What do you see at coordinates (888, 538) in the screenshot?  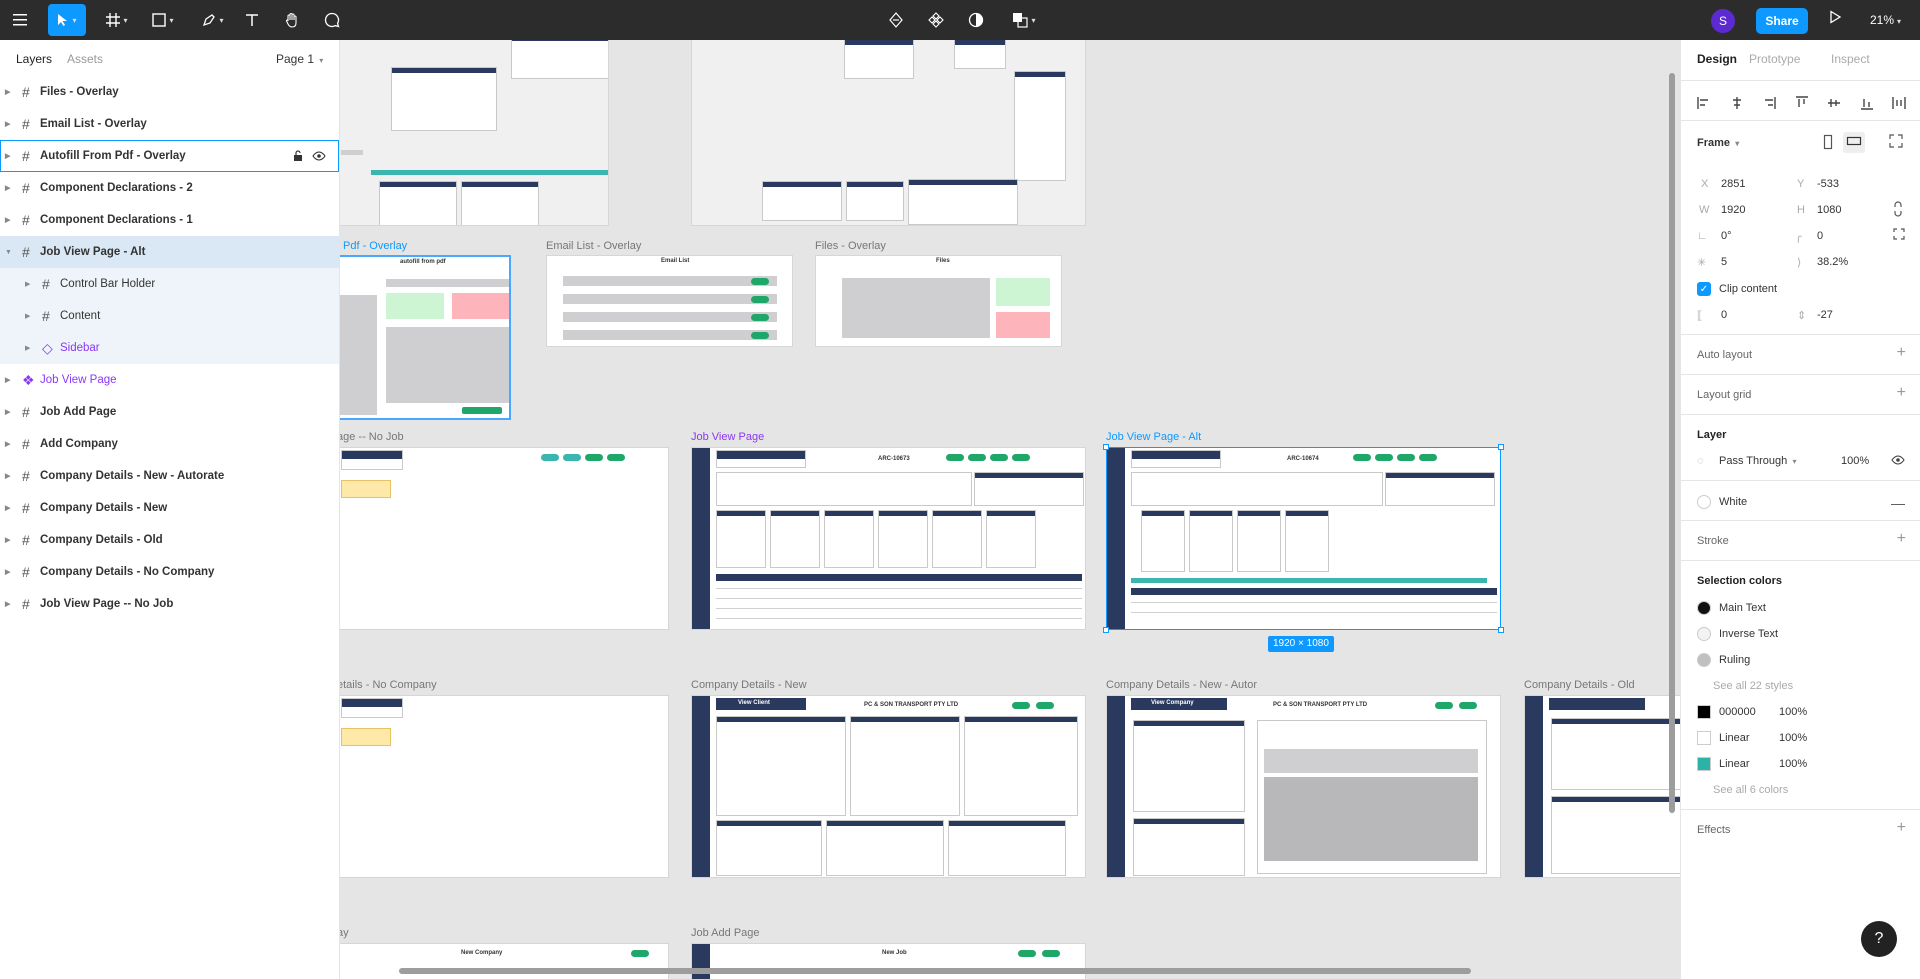 I see `job-view-frame: ARC-10673` at bounding box center [888, 538].